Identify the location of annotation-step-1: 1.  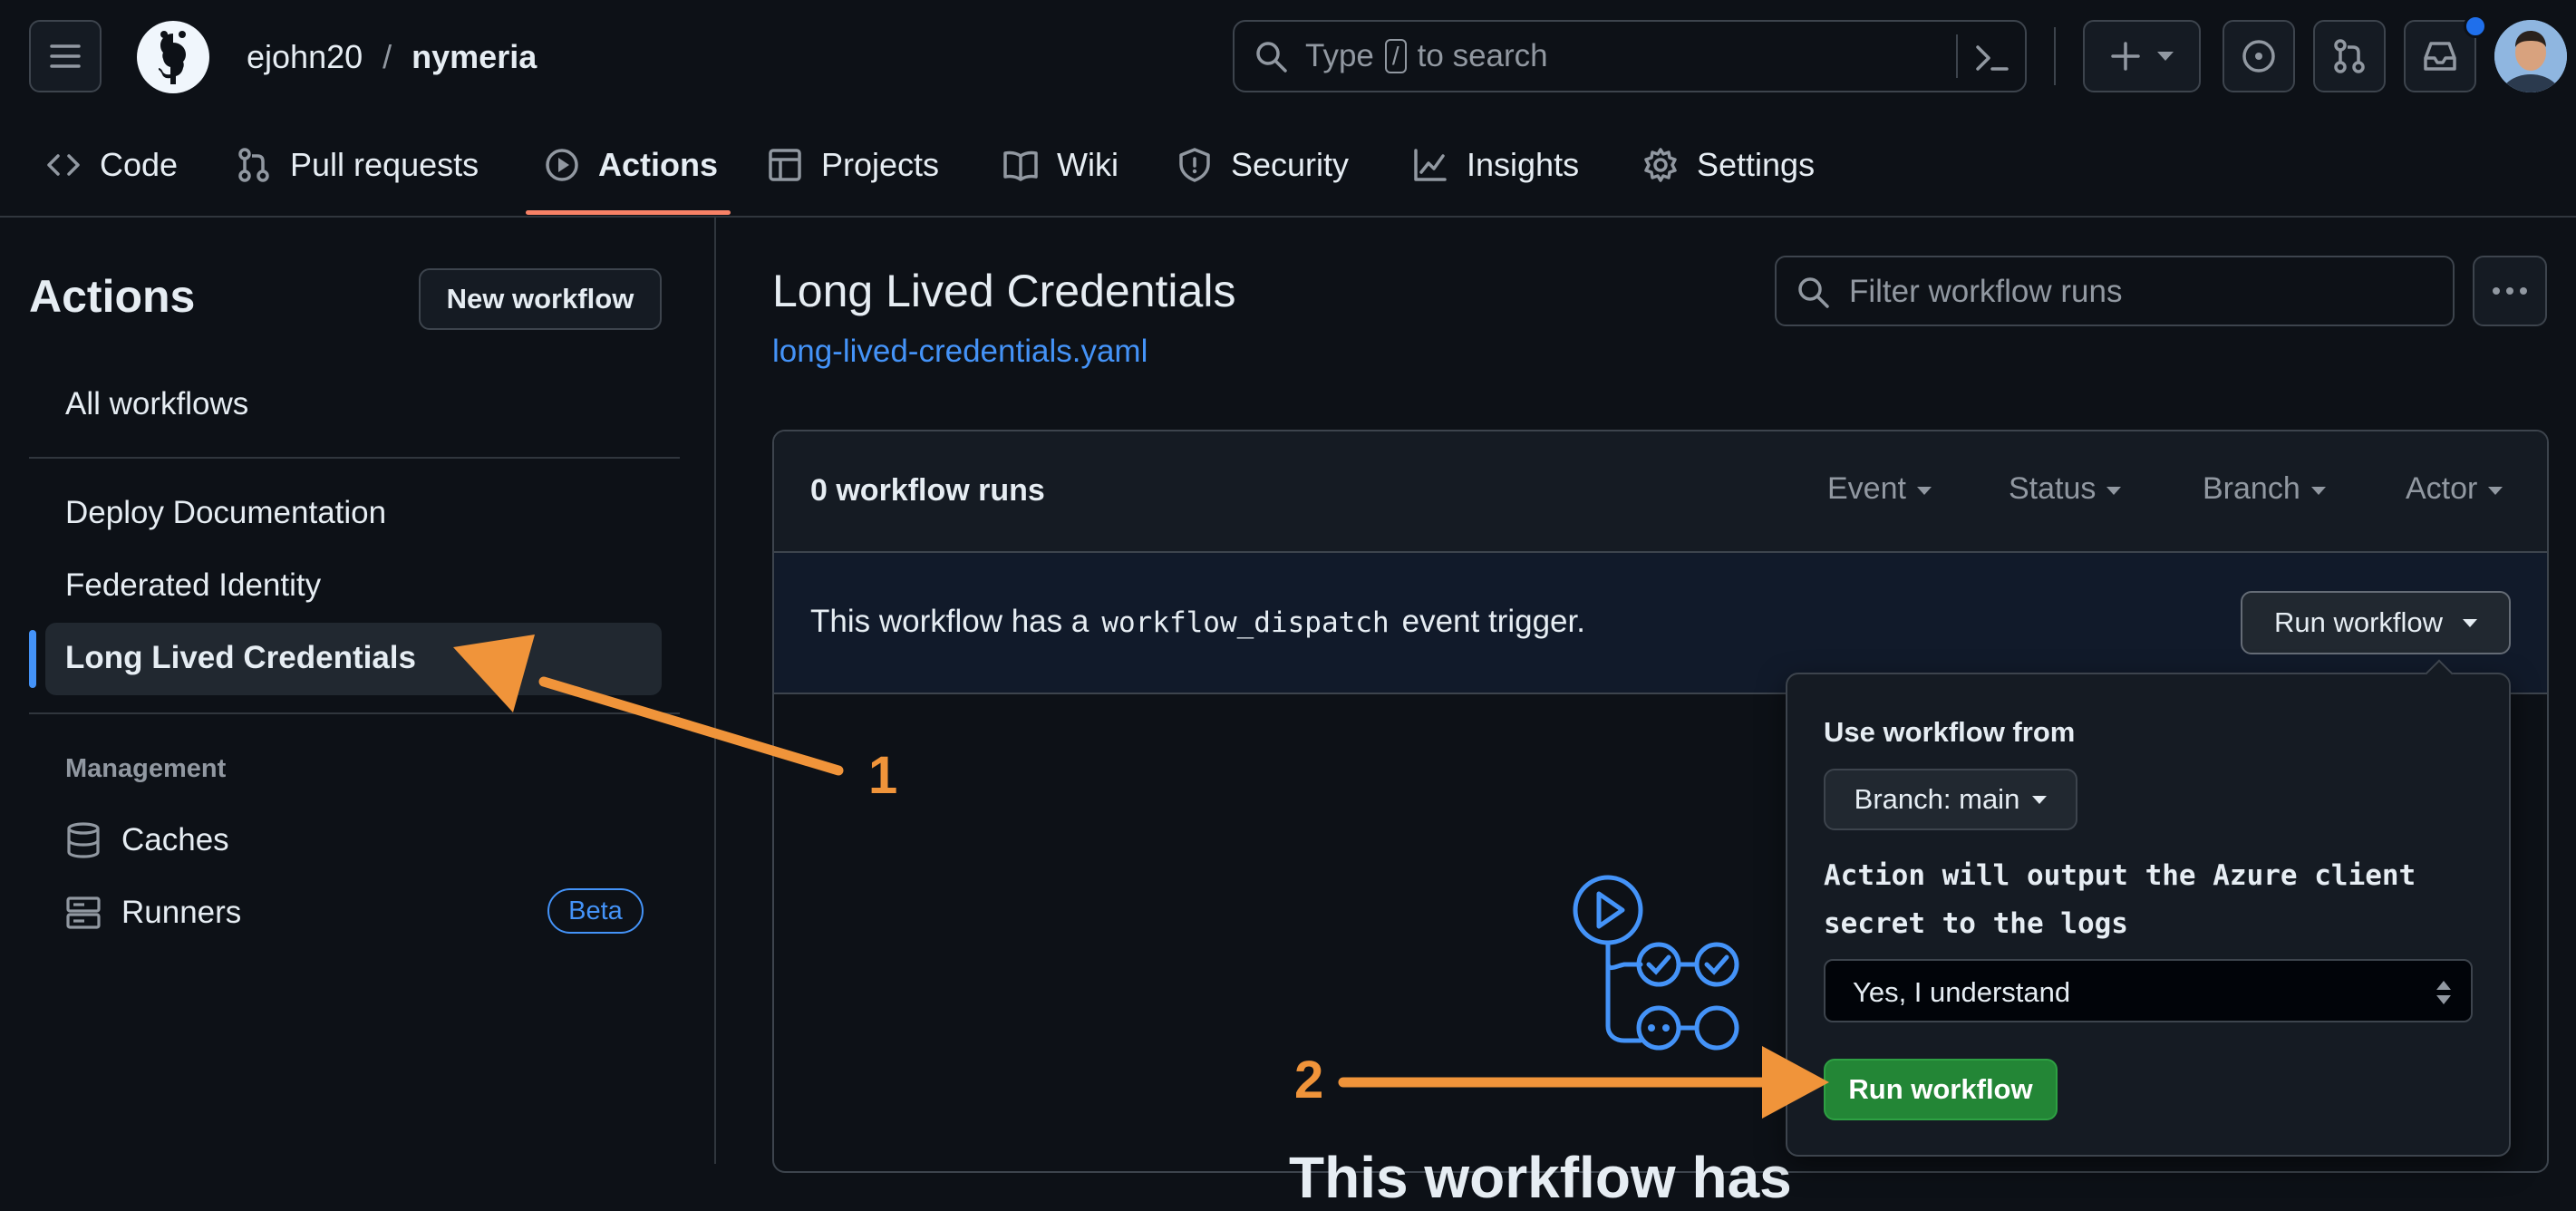
(883, 775).